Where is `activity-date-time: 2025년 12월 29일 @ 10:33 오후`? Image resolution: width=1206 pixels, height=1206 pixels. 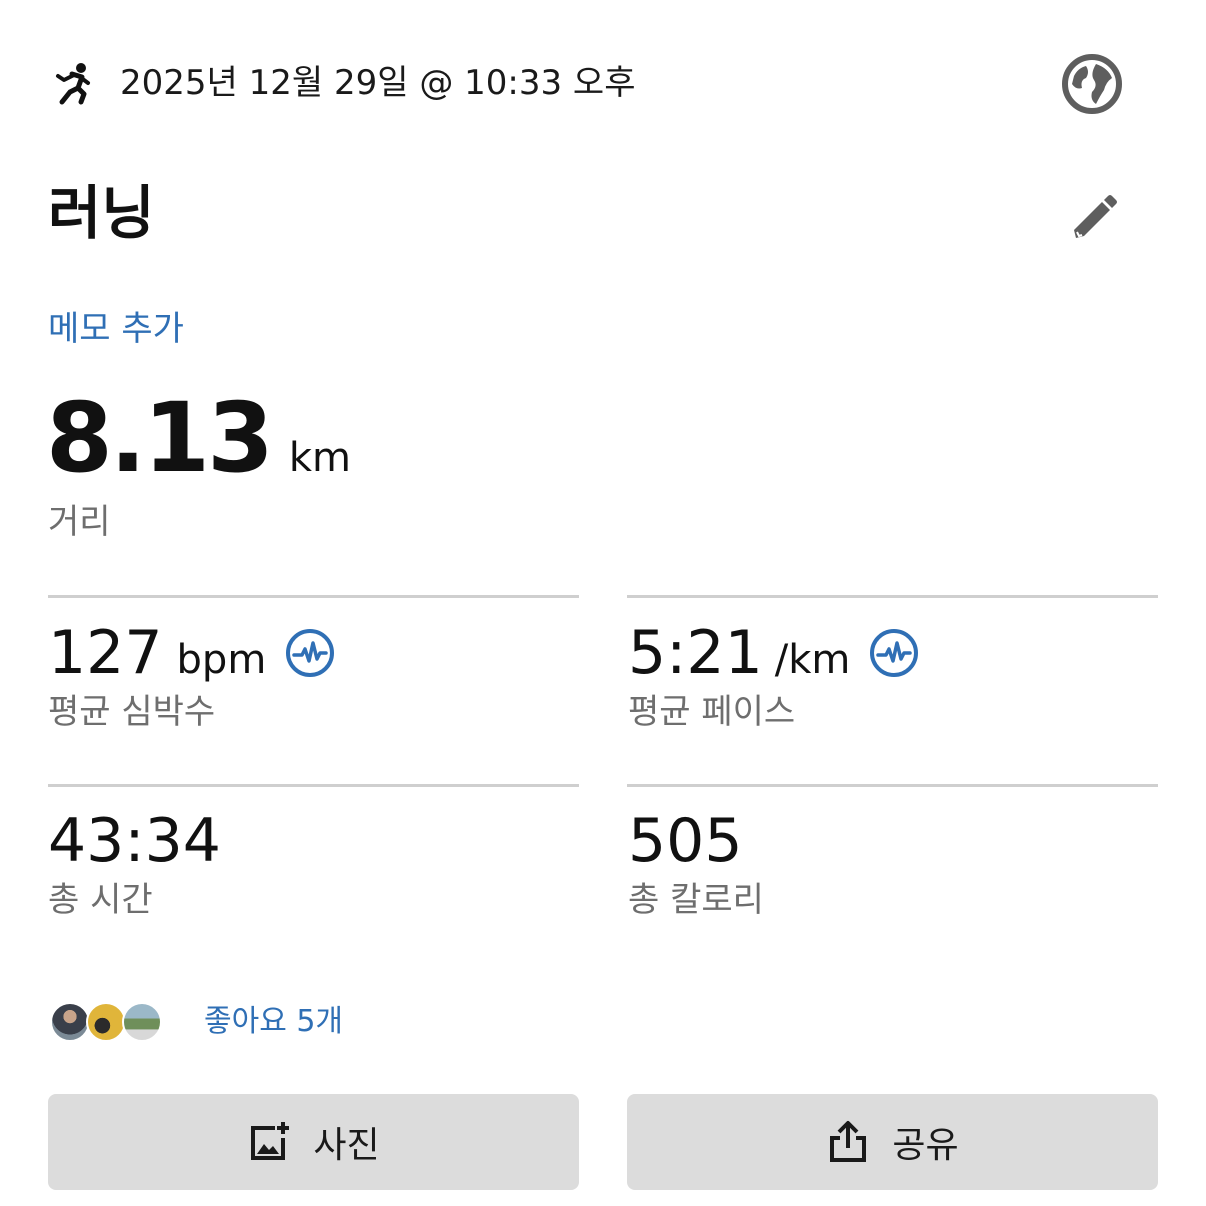
activity-date-time: 2025년 12월 29일 @ 10:33 오후 is located at coordinates (378, 83).